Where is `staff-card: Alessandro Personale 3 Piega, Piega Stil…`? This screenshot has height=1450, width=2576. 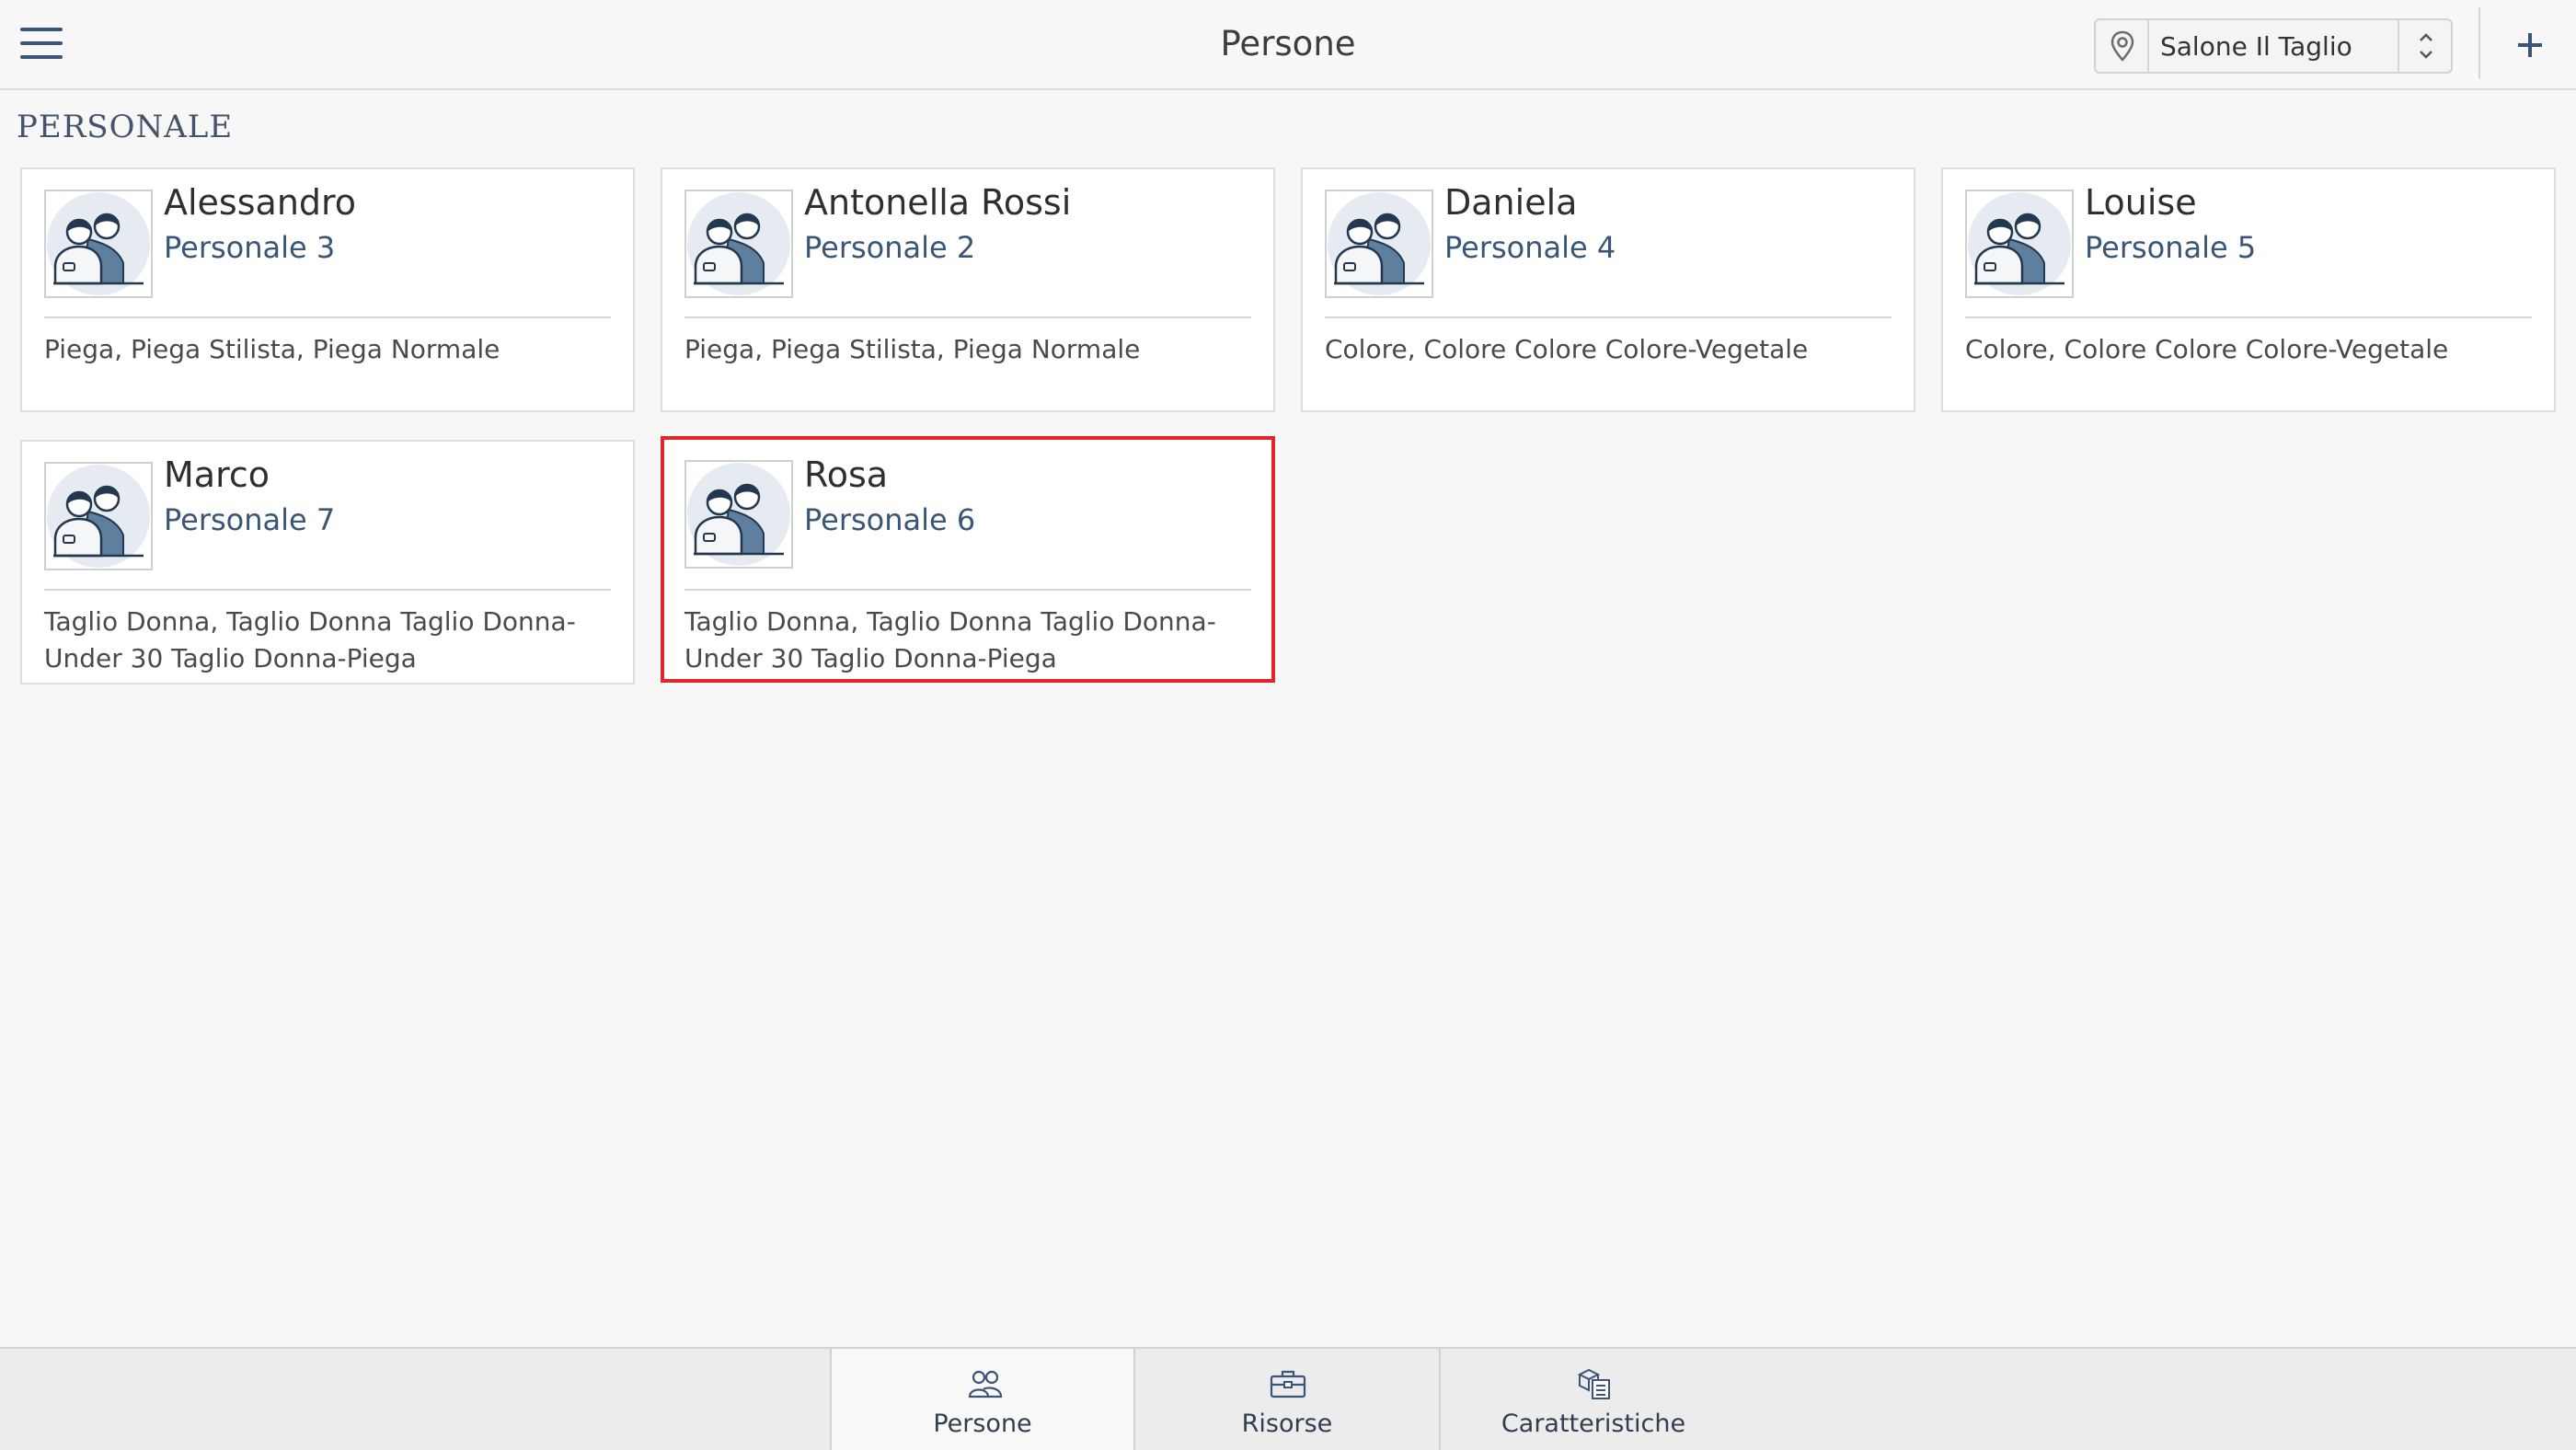
staff-card: Alessandro Personale 3 Piega, Piega Stil… is located at coordinates (327, 289).